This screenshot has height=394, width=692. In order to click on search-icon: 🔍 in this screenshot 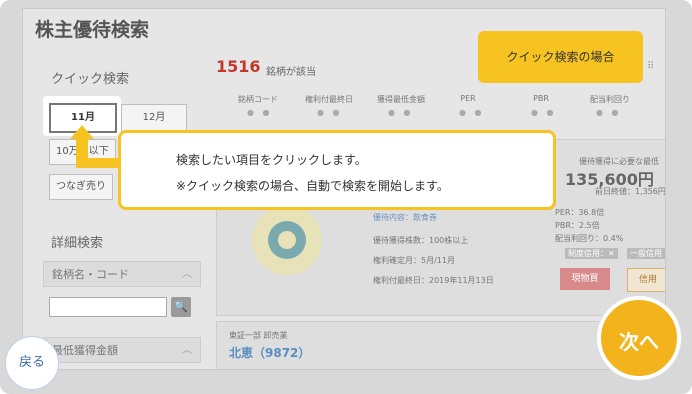, I will do `click(181, 307)`.